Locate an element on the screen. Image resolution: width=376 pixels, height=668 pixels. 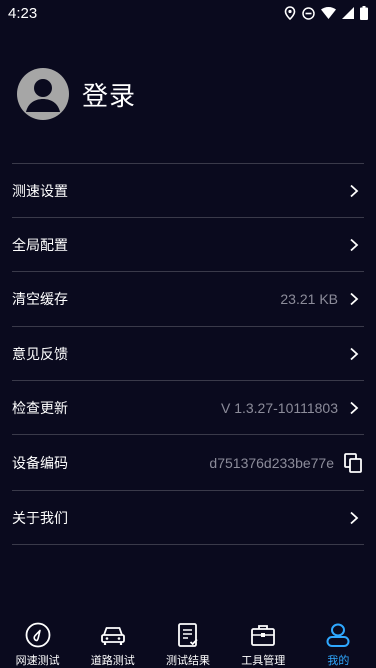
menu-item-label: 测速设置 is located at coordinates (40, 191).